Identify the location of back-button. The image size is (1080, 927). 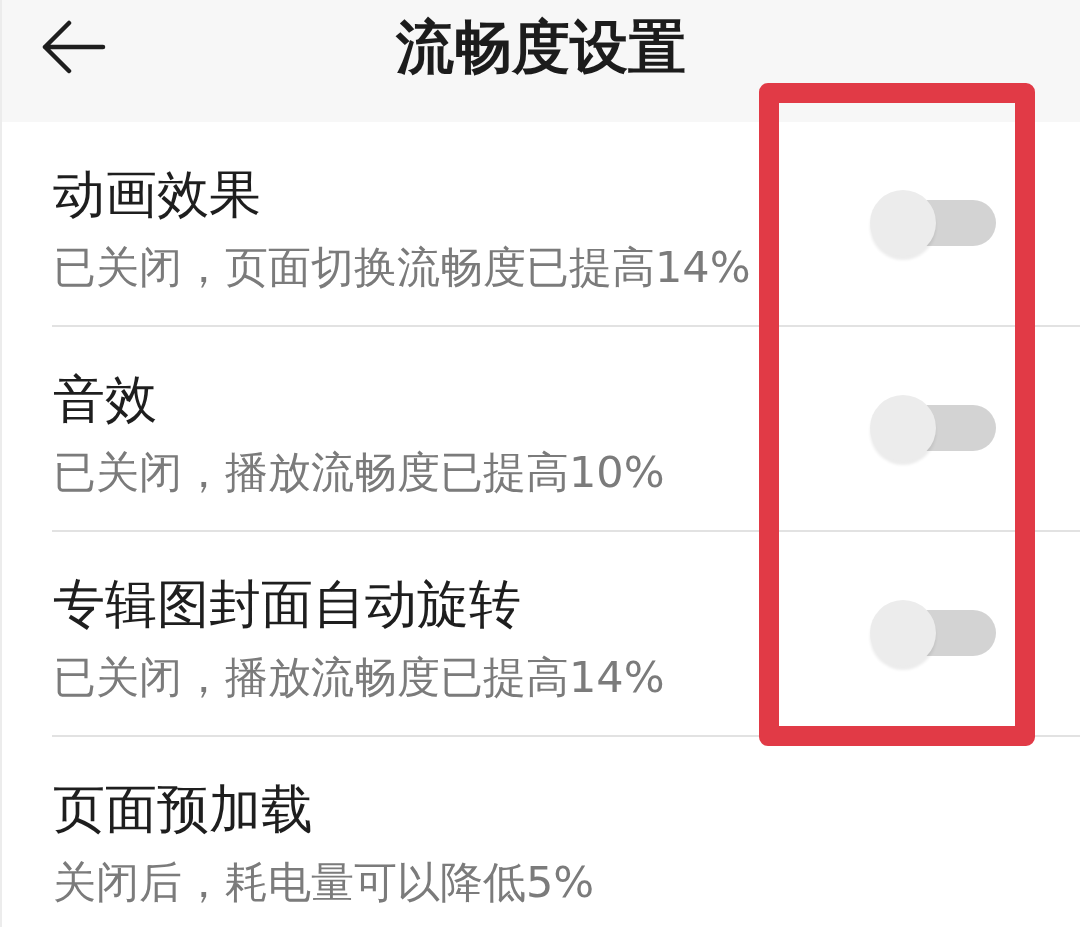
(73, 47).